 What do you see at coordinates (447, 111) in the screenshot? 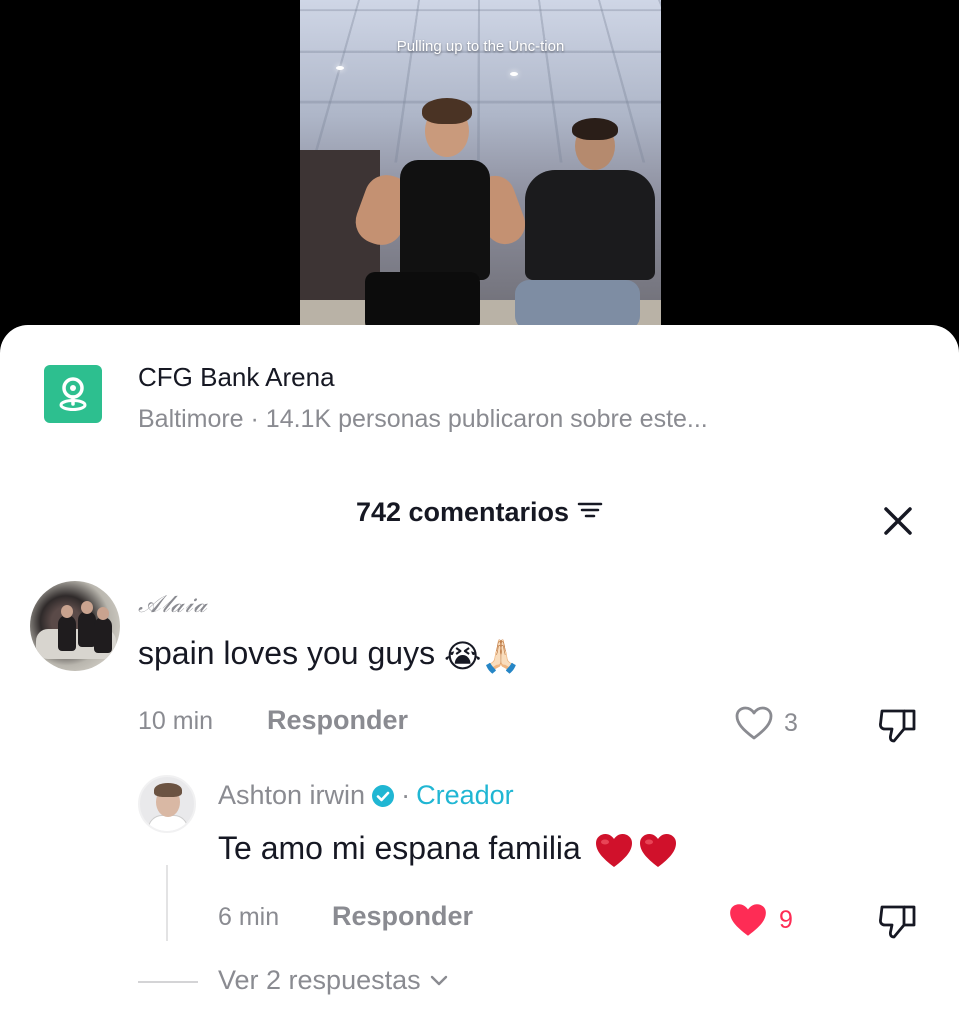
I see `person-left-hair` at bounding box center [447, 111].